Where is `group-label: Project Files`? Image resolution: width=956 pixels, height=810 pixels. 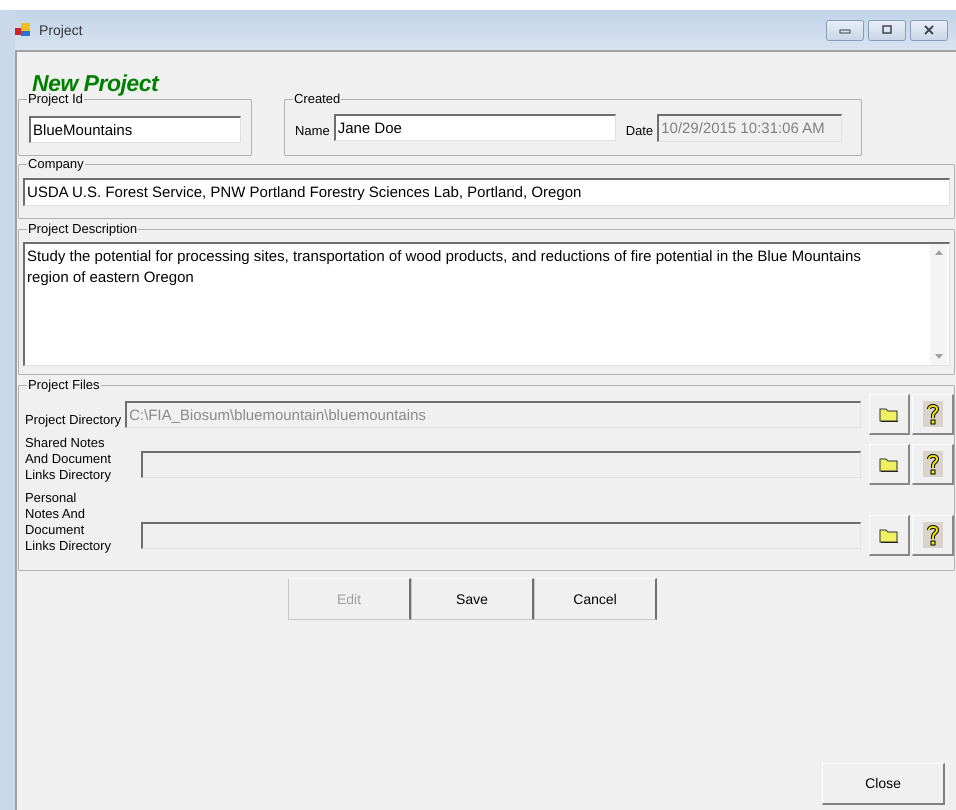
group-label: Project Files is located at coordinates (64, 385).